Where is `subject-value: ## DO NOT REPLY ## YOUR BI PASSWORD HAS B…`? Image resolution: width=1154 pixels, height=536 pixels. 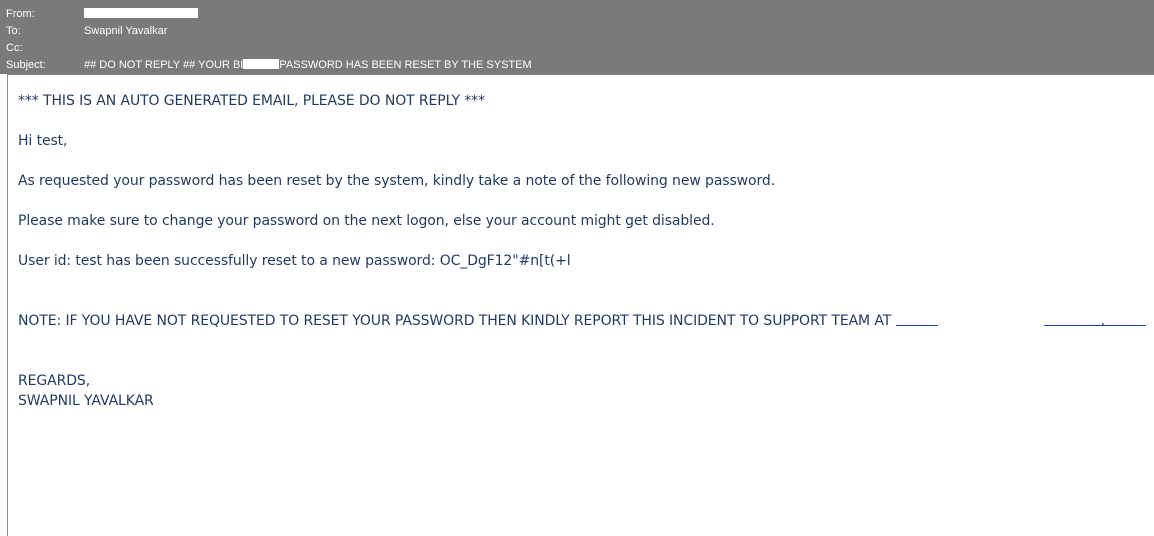 subject-value: ## DO NOT REPLY ## YOUR BI PASSWORD HAS B… is located at coordinates (308, 65).